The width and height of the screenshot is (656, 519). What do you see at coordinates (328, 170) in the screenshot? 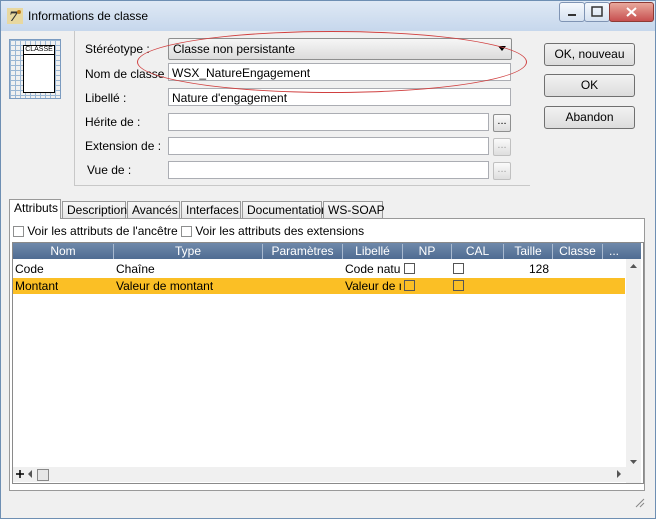
I see `vue-field` at bounding box center [328, 170].